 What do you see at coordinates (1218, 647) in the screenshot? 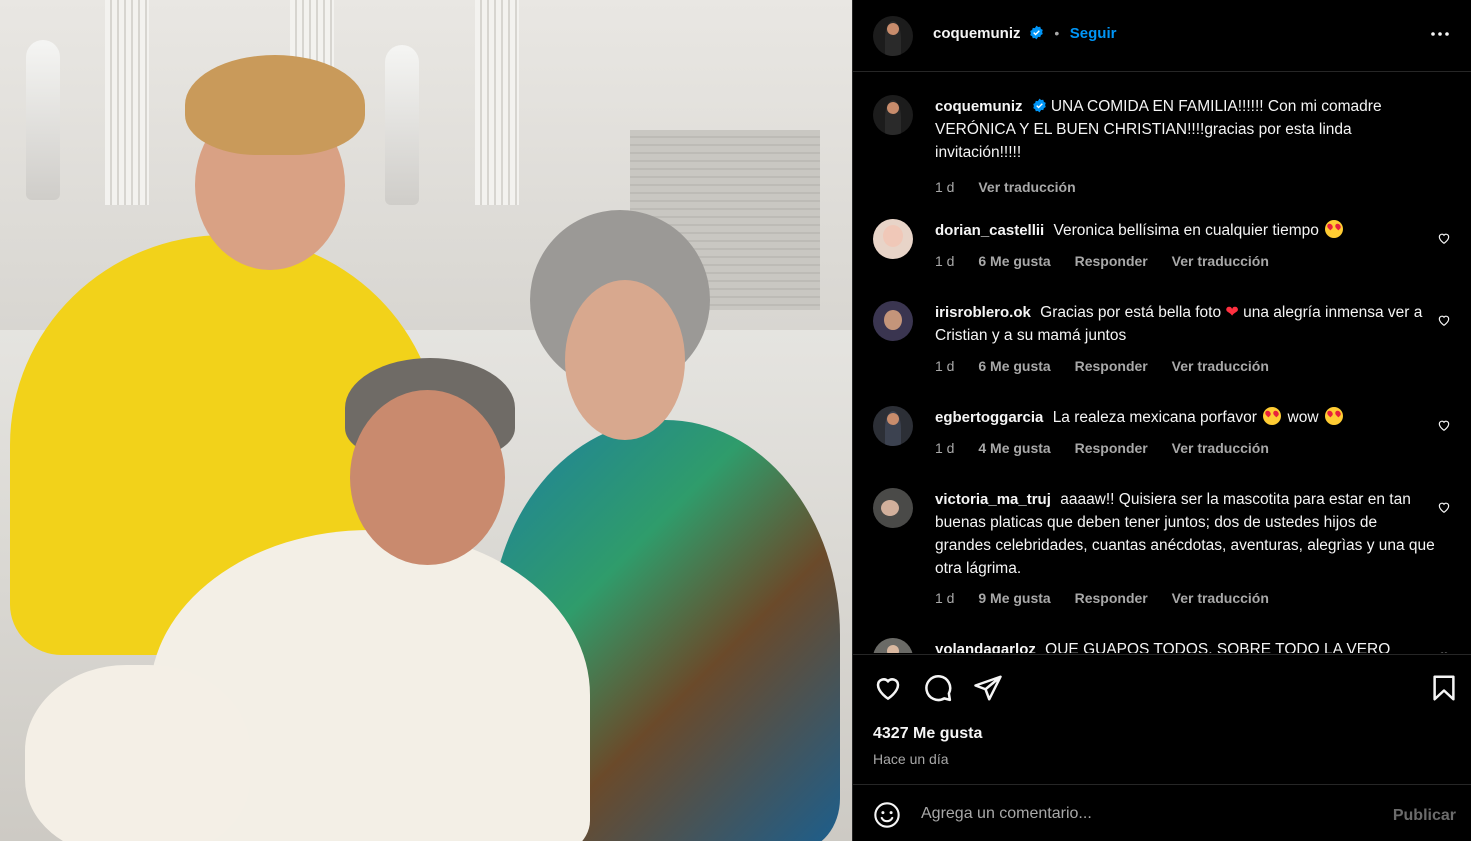
I see `comment-text: QUE GUAPOS TODOS, SOBRE TODO LA VERO` at bounding box center [1218, 647].